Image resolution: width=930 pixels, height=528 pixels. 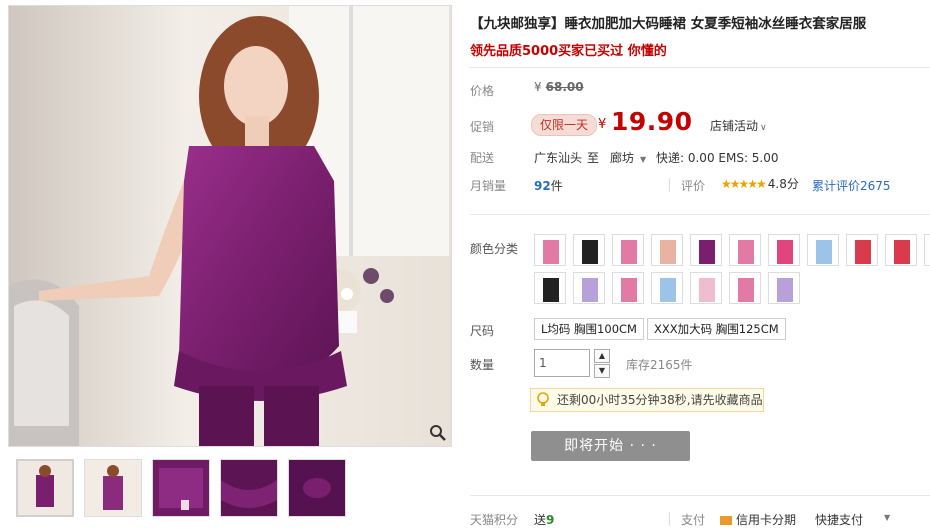 What do you see at coordinates (693, 520) in the screenshot?
I see `payment-label: 支付` at bounding box center [693, 520].